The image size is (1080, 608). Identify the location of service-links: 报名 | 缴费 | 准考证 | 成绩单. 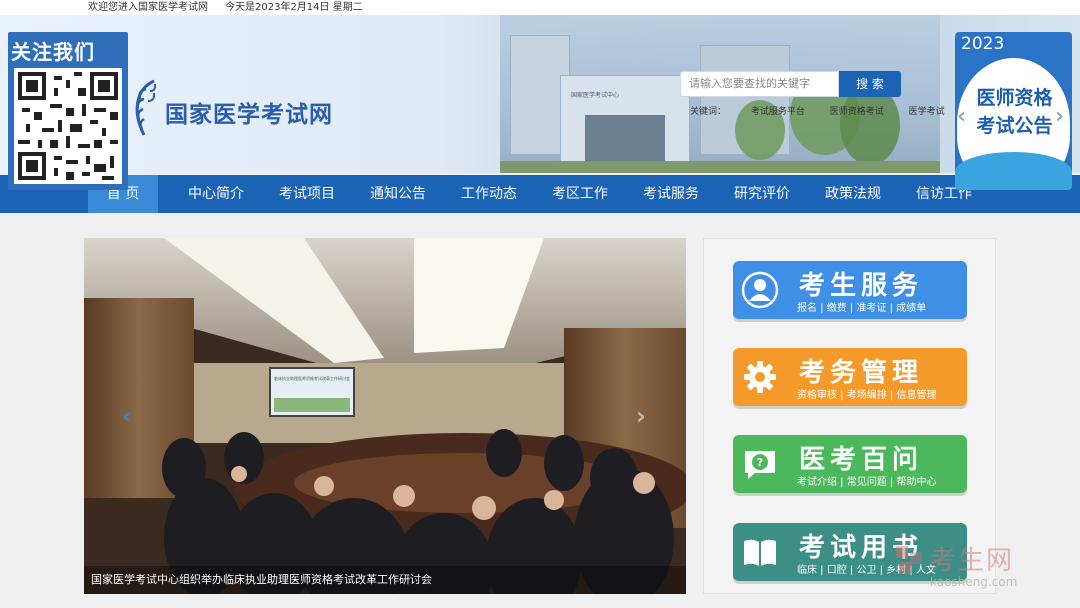
(861, 306).